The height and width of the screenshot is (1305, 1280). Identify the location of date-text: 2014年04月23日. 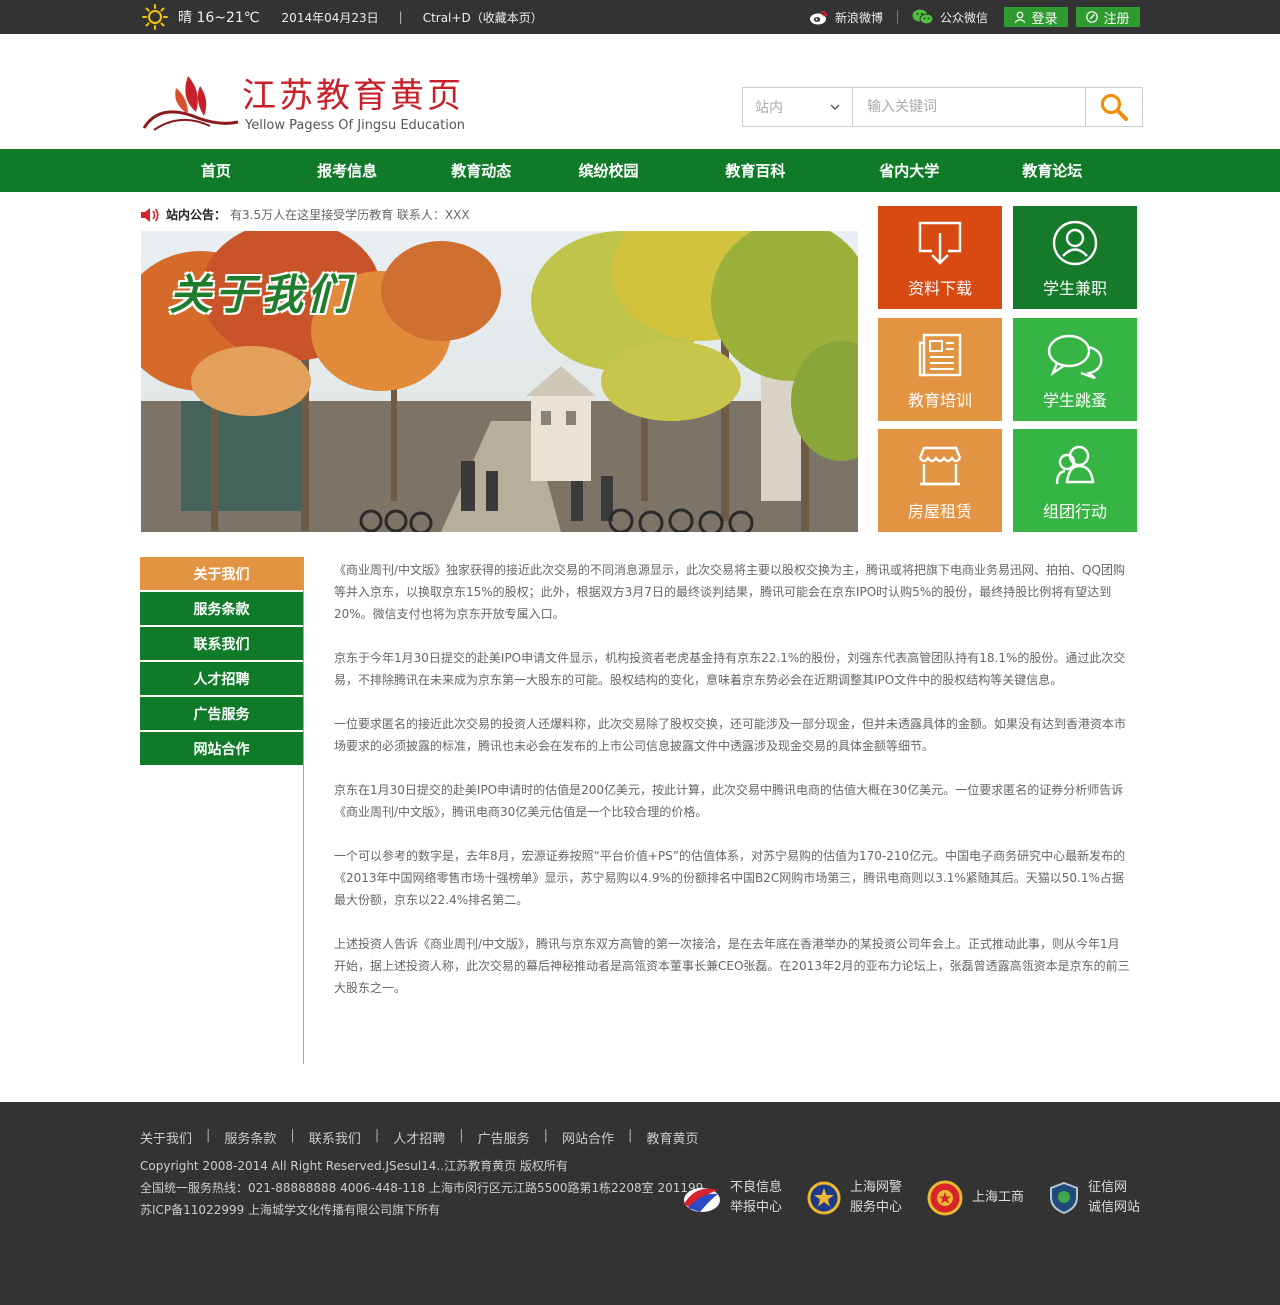
(330, 17).